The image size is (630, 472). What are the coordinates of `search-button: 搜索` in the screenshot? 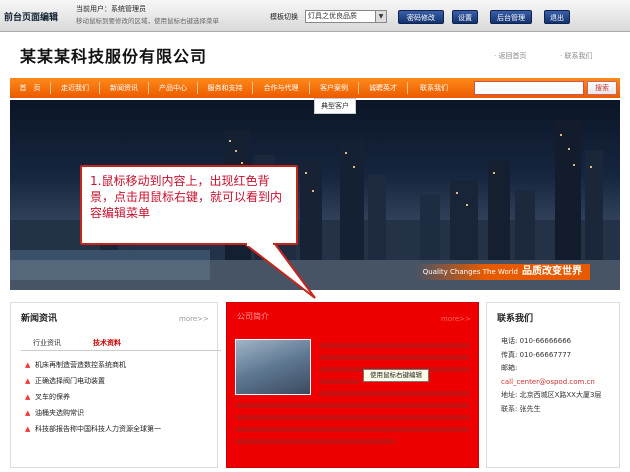 It's located at (602, 88).